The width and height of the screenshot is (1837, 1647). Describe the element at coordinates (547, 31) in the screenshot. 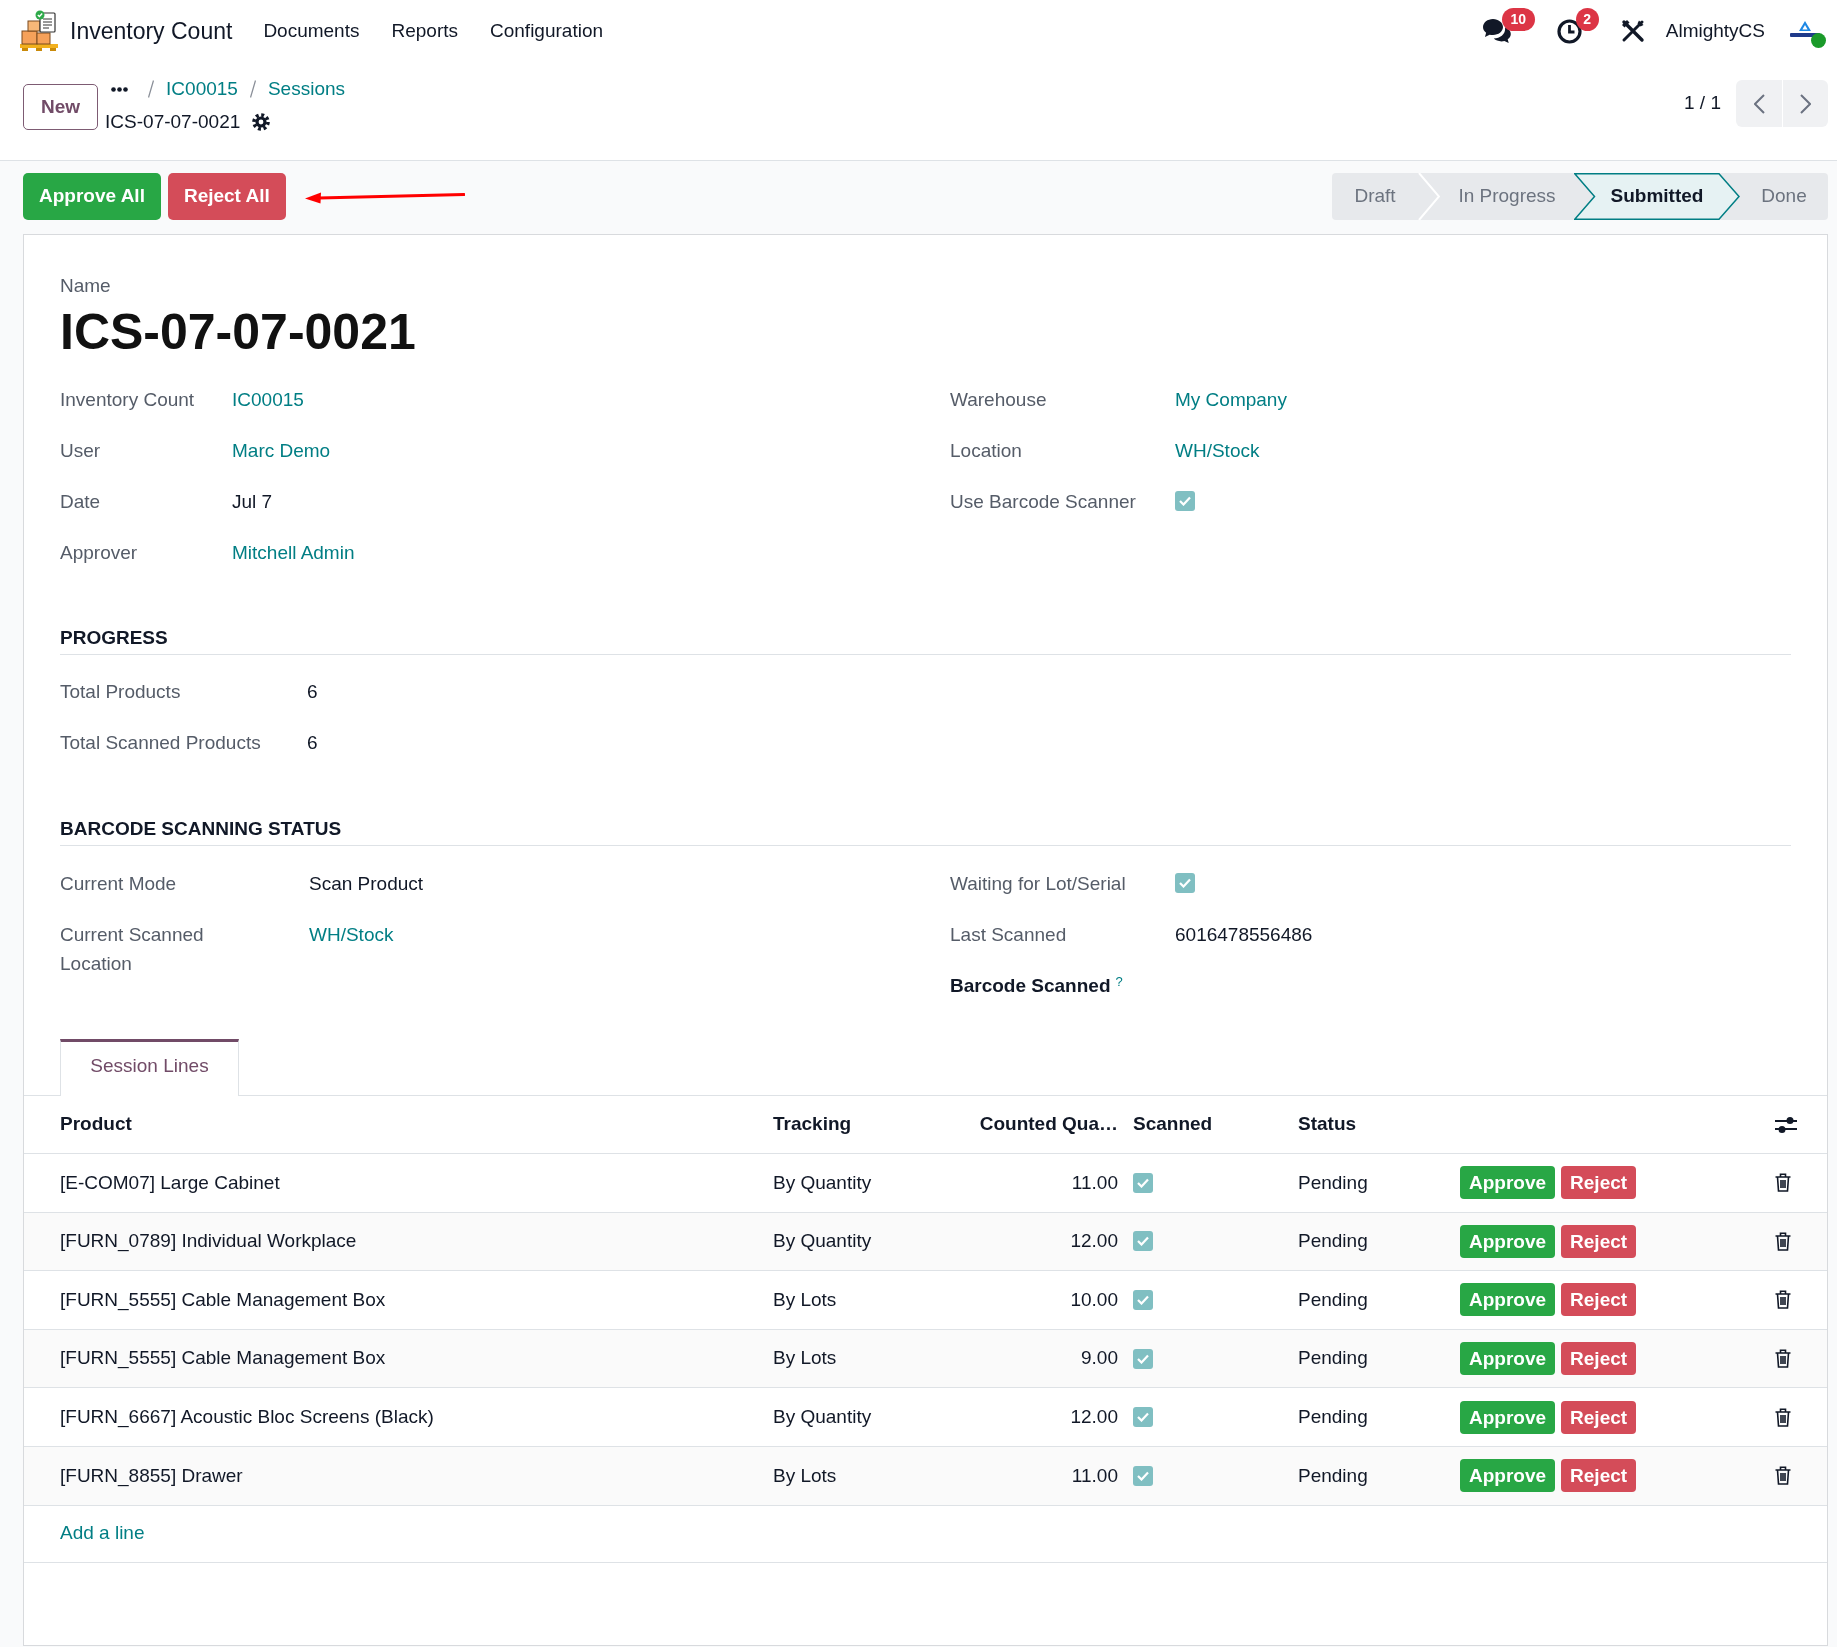

I see `menu-item: Configuration` at that location.